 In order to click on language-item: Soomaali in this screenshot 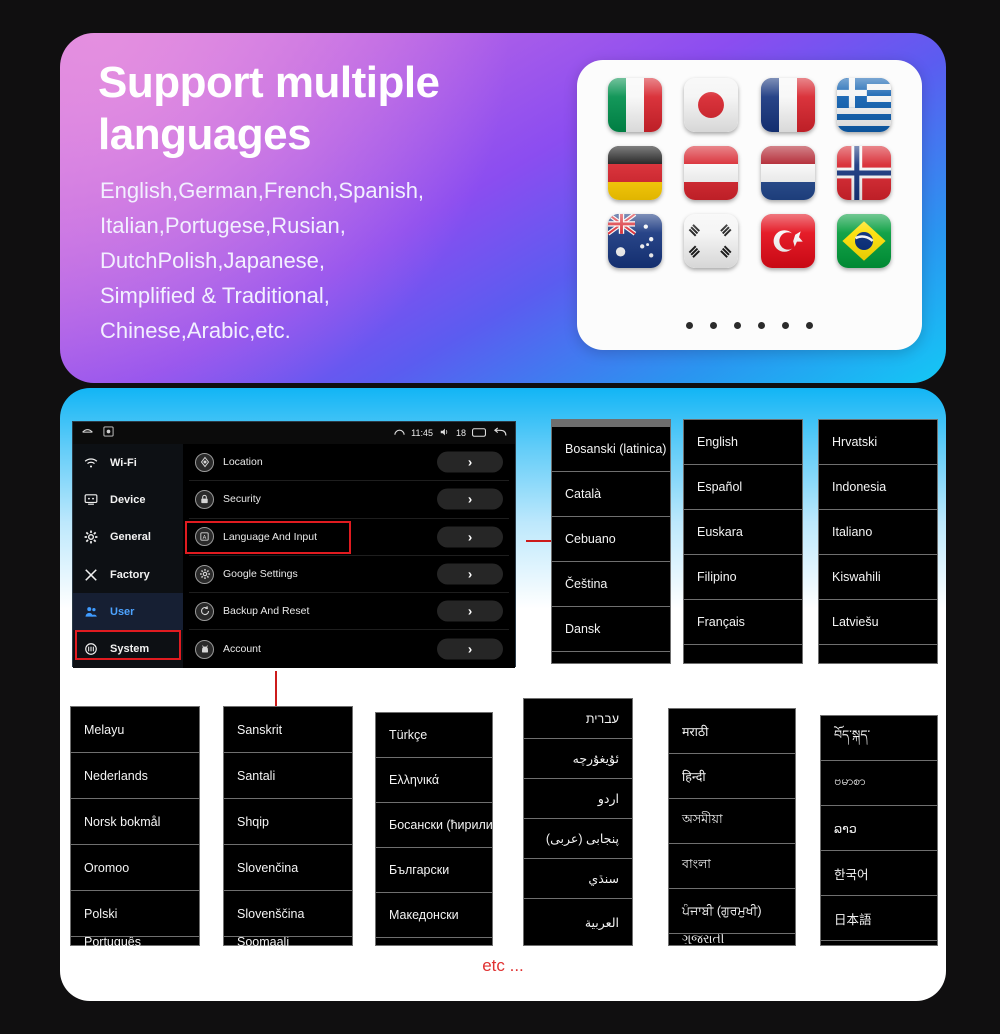, I will do `click(288, 942)`.